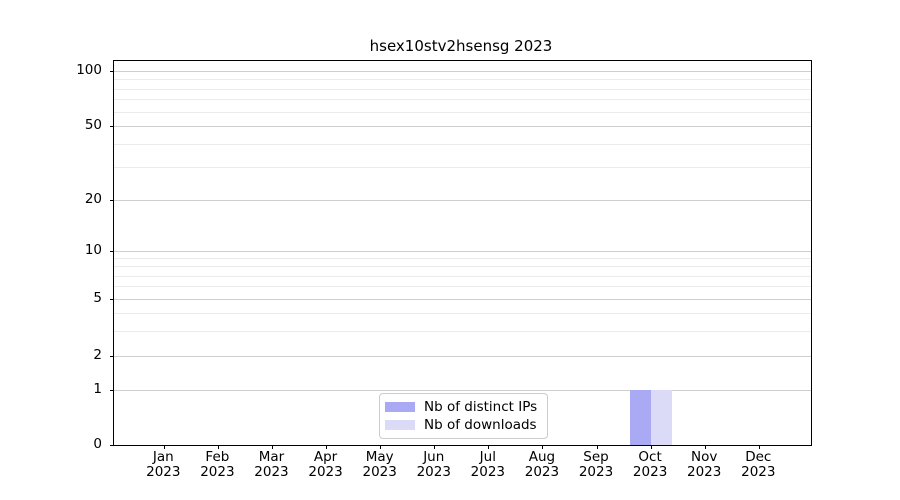 Image resolution: width=900 pixels, height=500 pixels. Describe the element at coordinates (488, 464) in the screenshot. I see `x-tick-label: Jul 2023` at that location.